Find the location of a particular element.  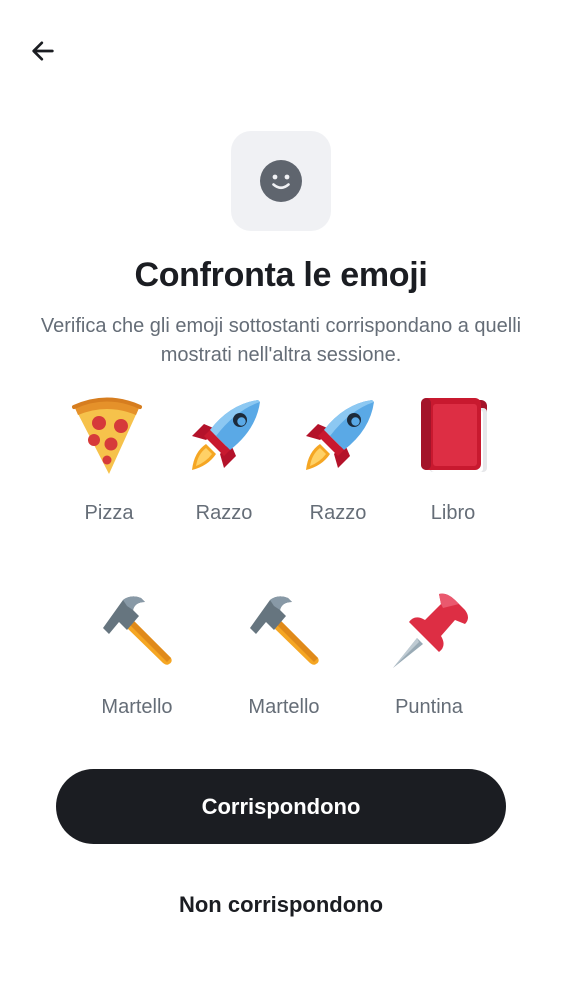

emoji-item-book: Libro is located at coordinates (453, 460).